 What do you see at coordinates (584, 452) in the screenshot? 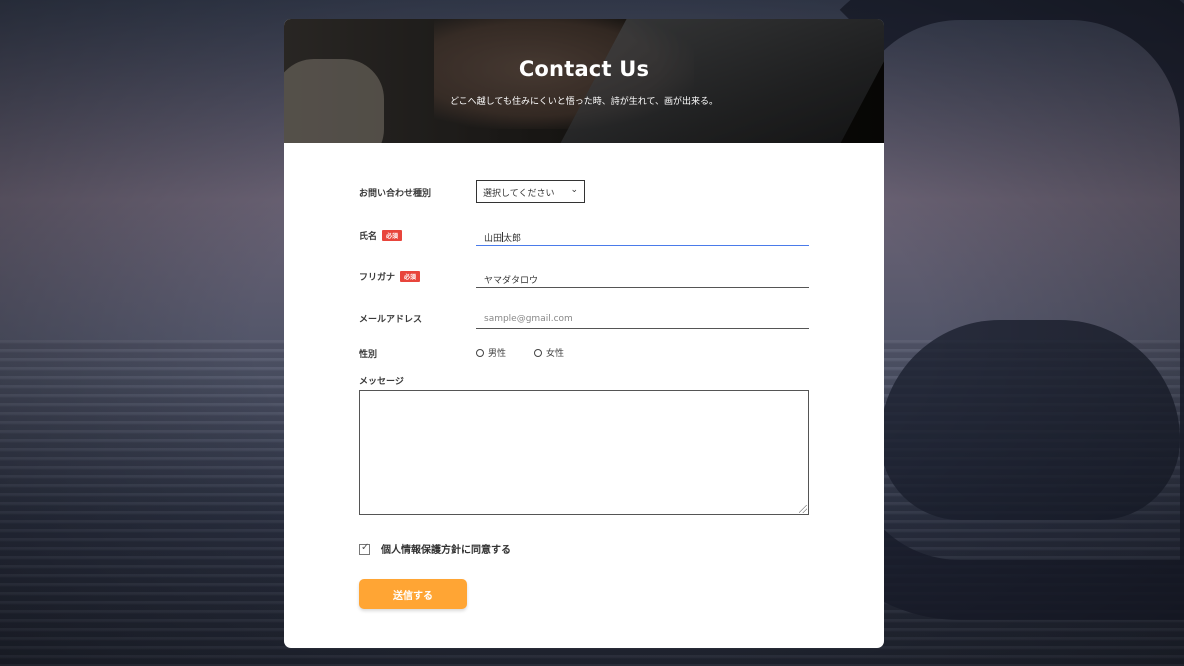
I see `message-textarea` at bounding box center [584, 452].